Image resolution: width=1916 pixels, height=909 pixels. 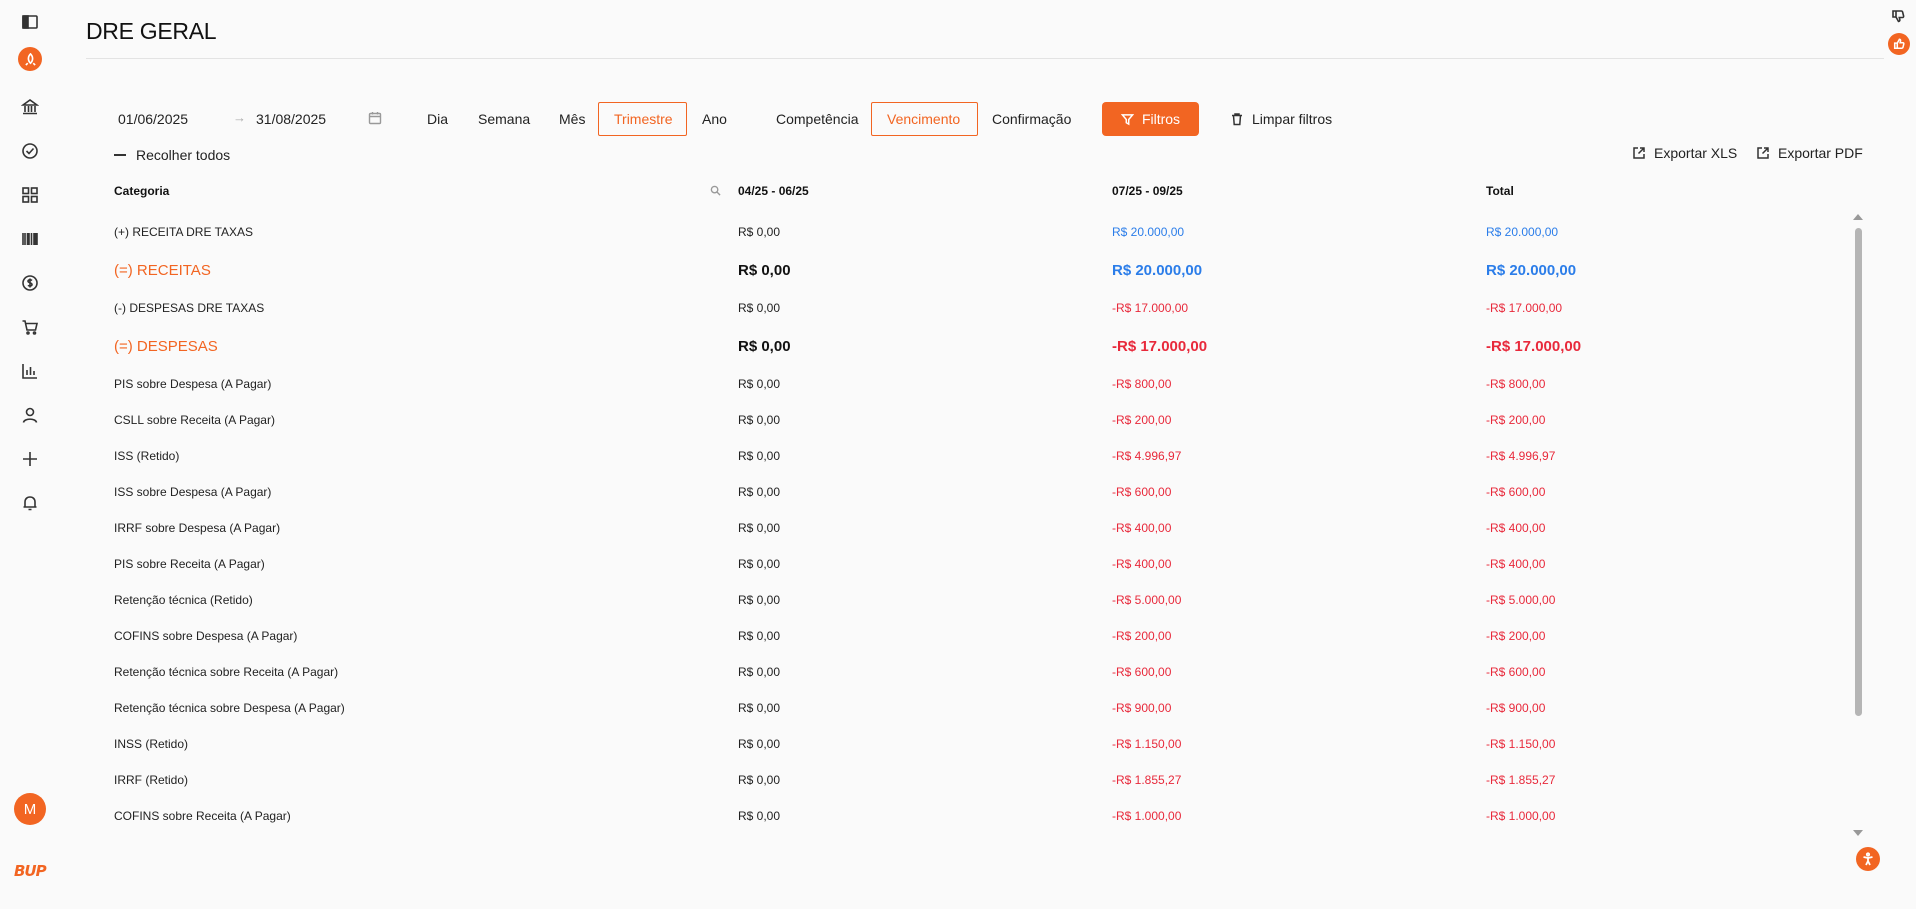 I want to click on export-xls-button: Exportar XLS, so click(x=1684, y=153).